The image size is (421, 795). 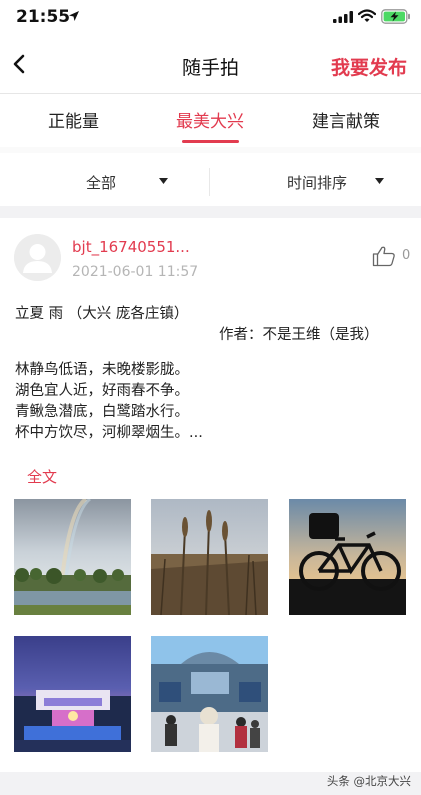 What do you see at coordinates (101, 182) in the screenshot?
I see `category-filter: 全部` at bounding box center [101, 182].